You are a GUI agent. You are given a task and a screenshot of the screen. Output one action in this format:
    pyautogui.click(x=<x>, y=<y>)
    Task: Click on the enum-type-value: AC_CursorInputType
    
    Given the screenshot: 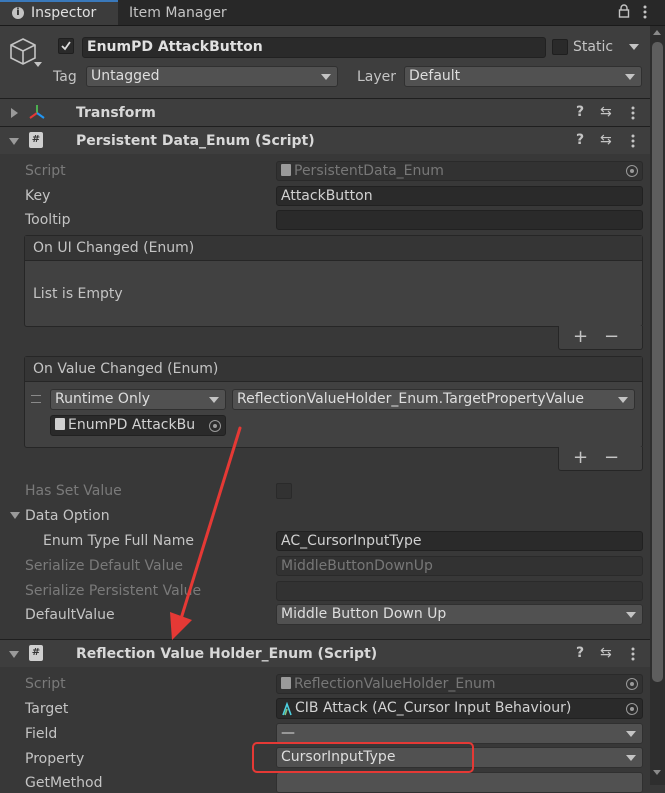 What is the action you would take?
    pyautogui.click(x=351, y=541)
    